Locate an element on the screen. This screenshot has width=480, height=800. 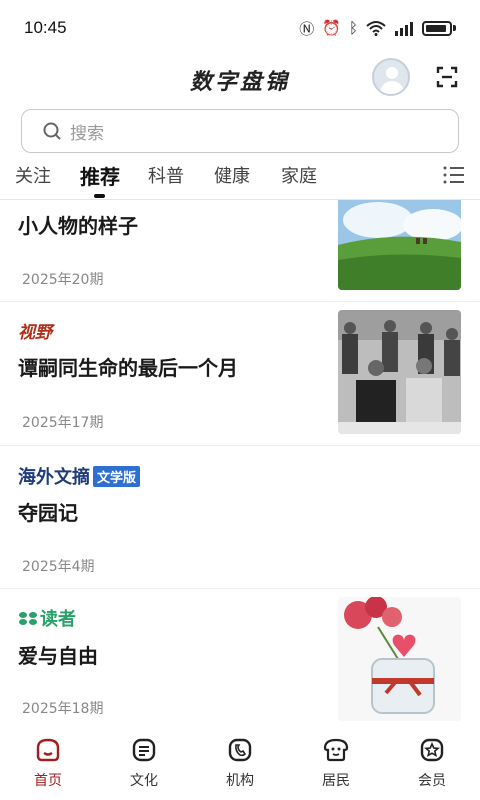
nav-culture: 文化 is located at coordinates (144, 763).